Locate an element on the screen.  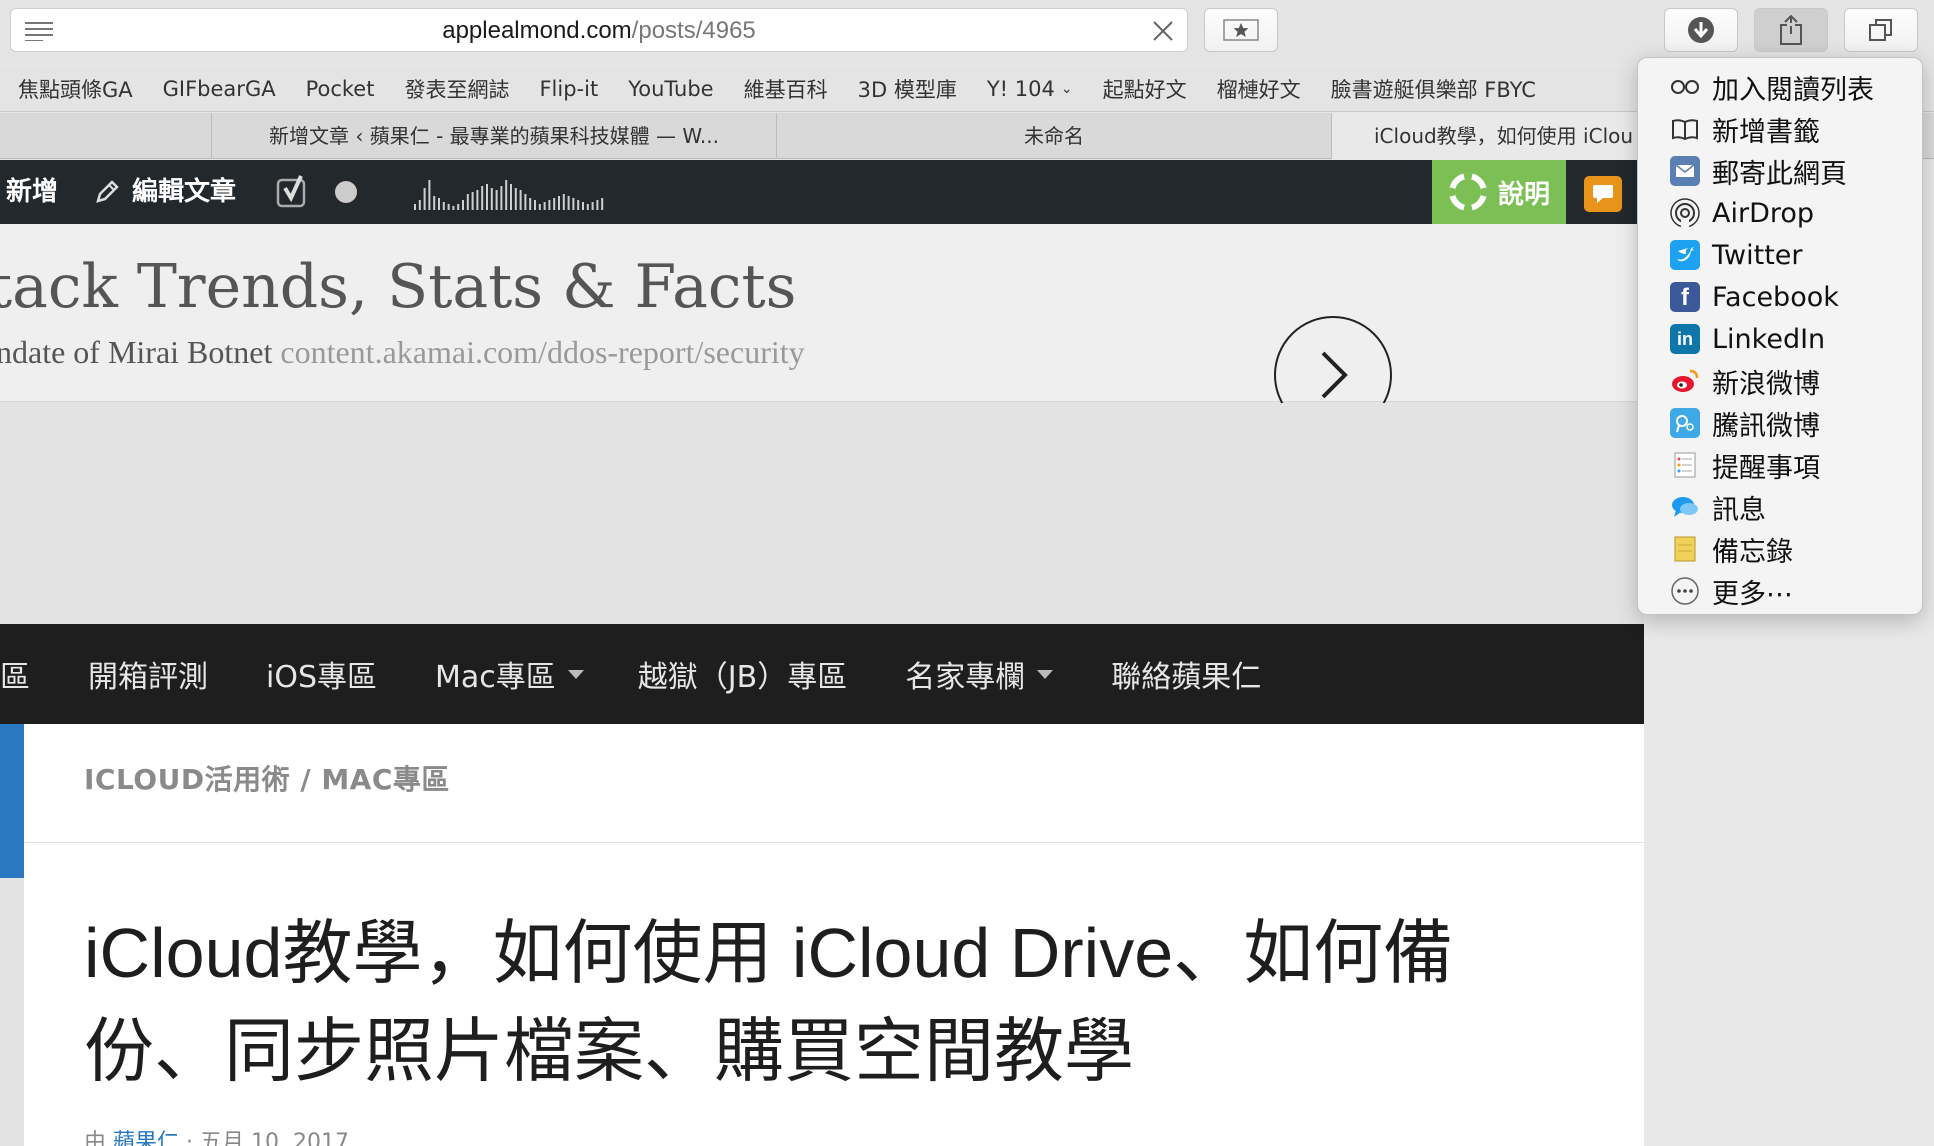
lifebuoy-icon is located at coordinates (1467, 192).